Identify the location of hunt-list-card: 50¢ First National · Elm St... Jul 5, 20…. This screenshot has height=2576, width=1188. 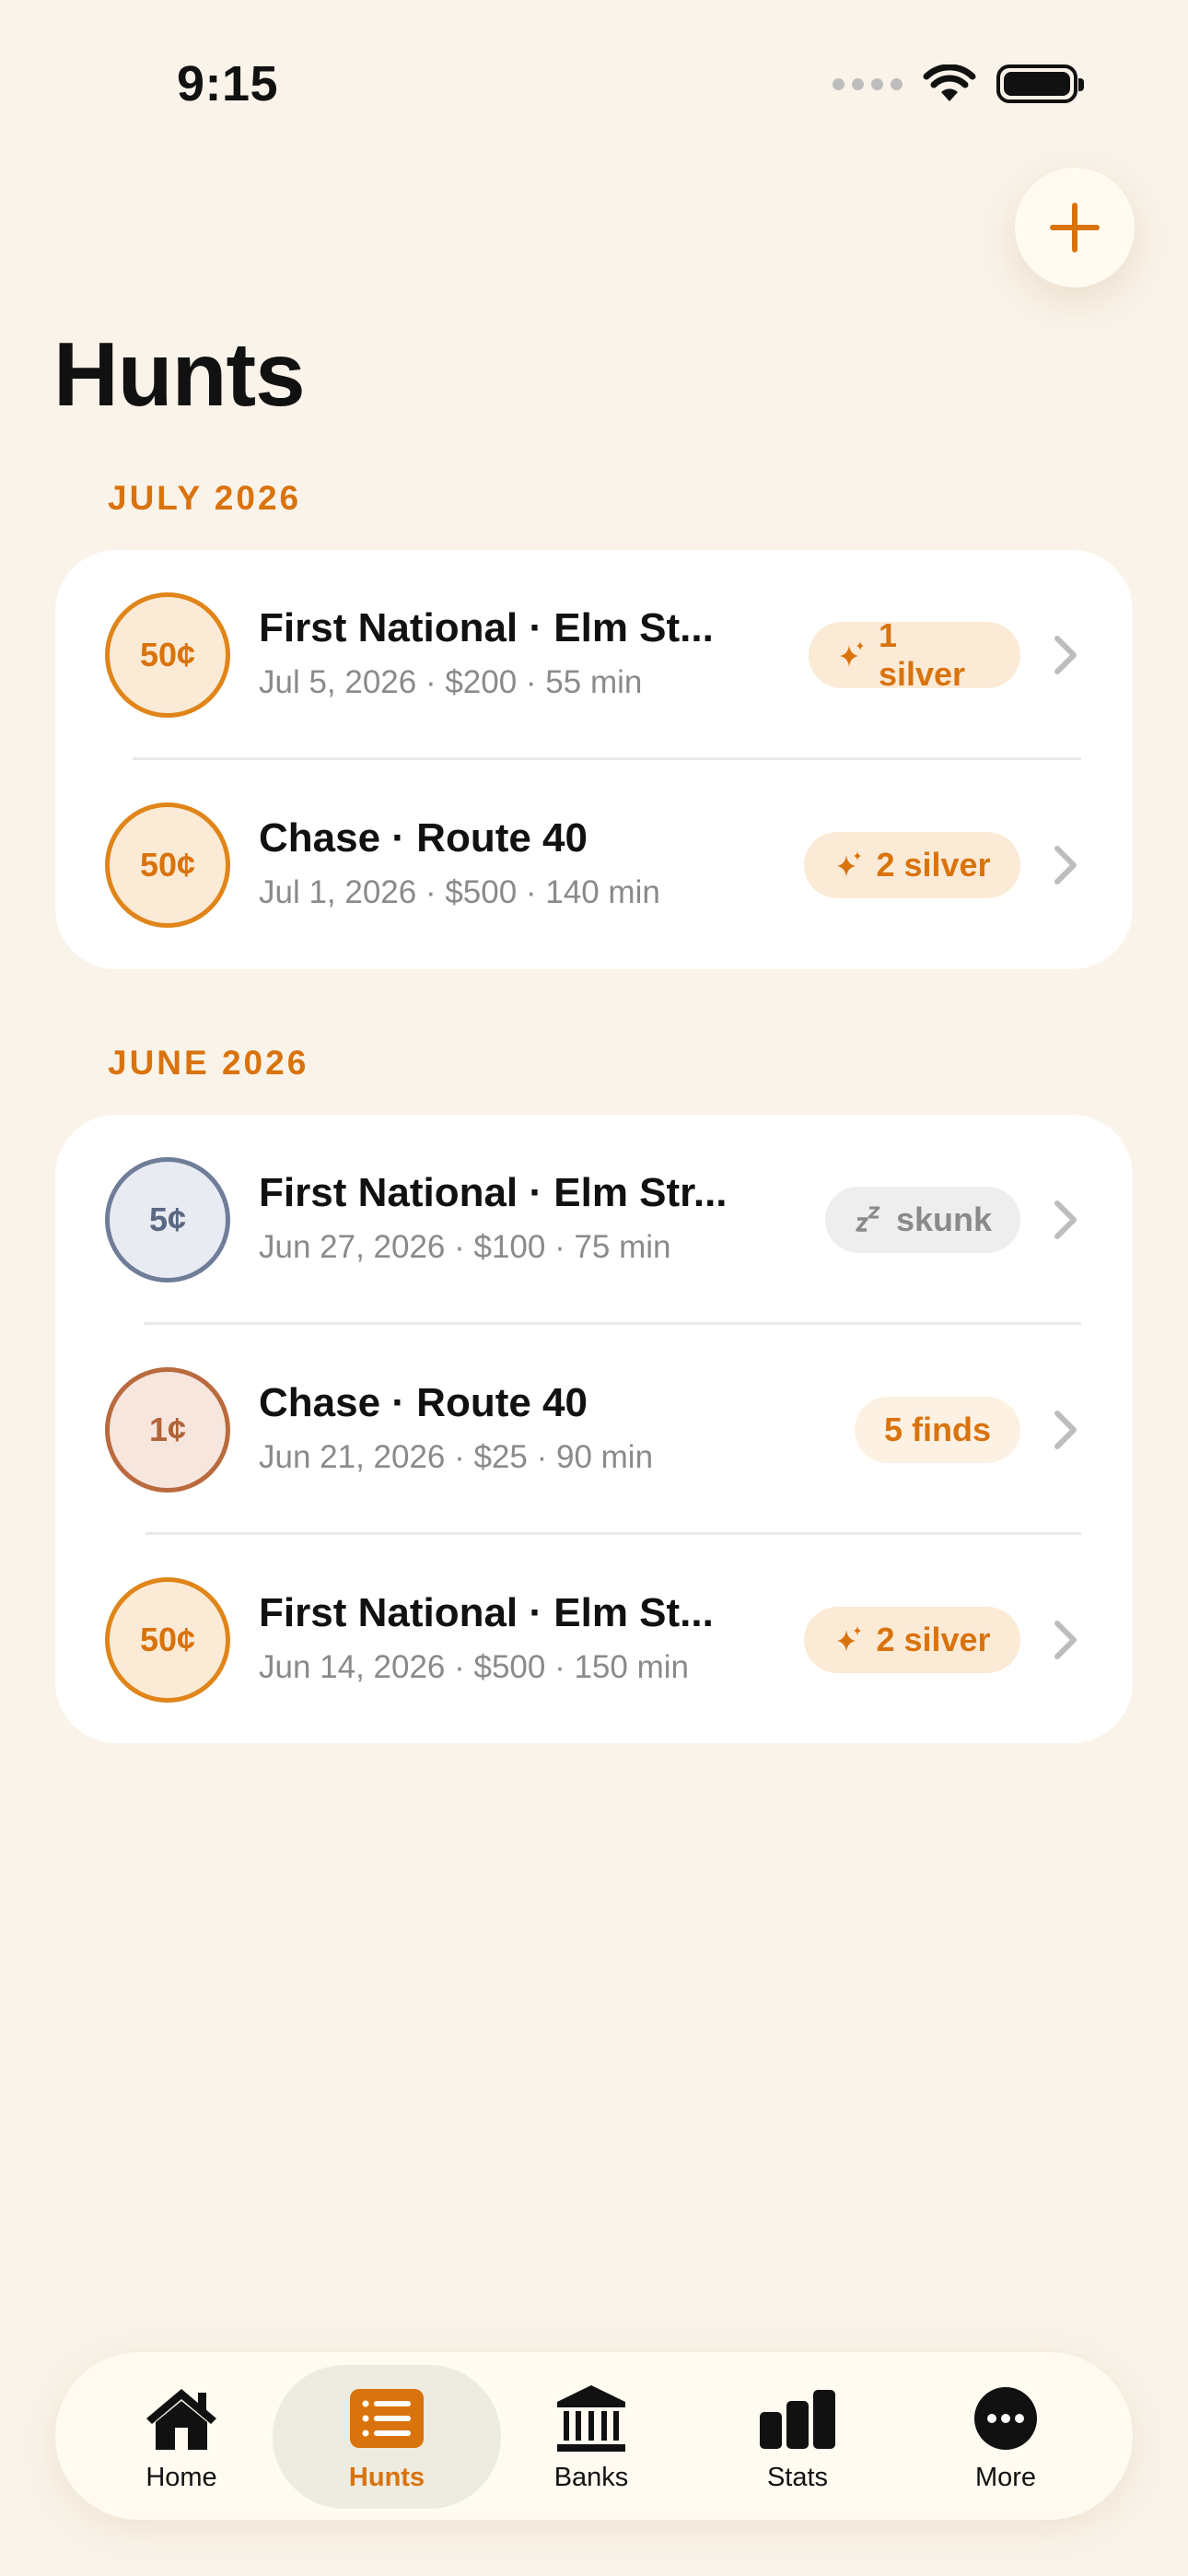
(594, 759).